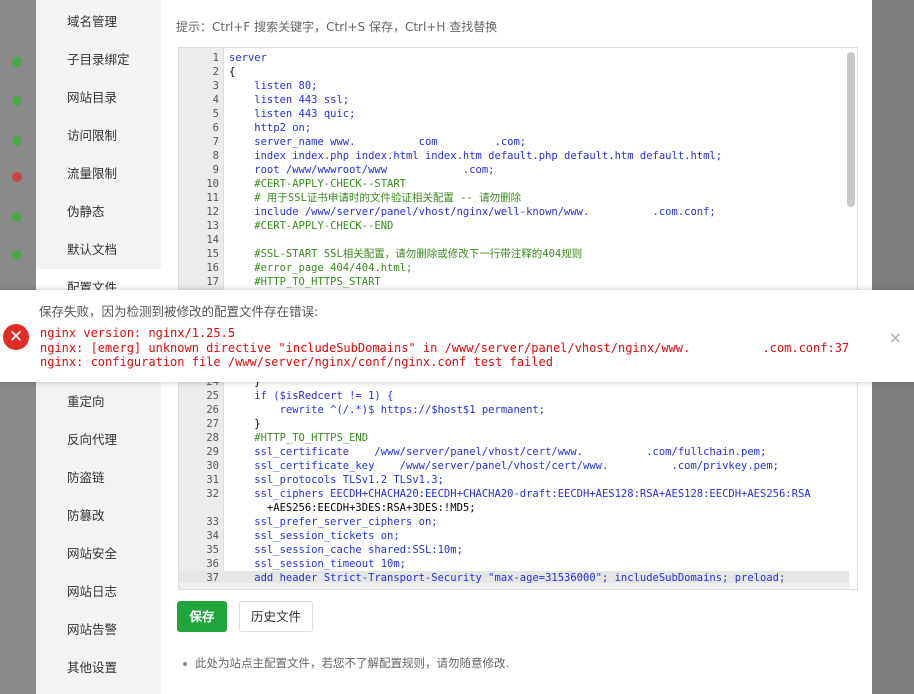  What do you see at coordinates (352, 508) in the screenshot?
I see `code-text: +AES256:EECDH+3DES:RSA+3DES:!MD5;` at bounding box center [352, 508].